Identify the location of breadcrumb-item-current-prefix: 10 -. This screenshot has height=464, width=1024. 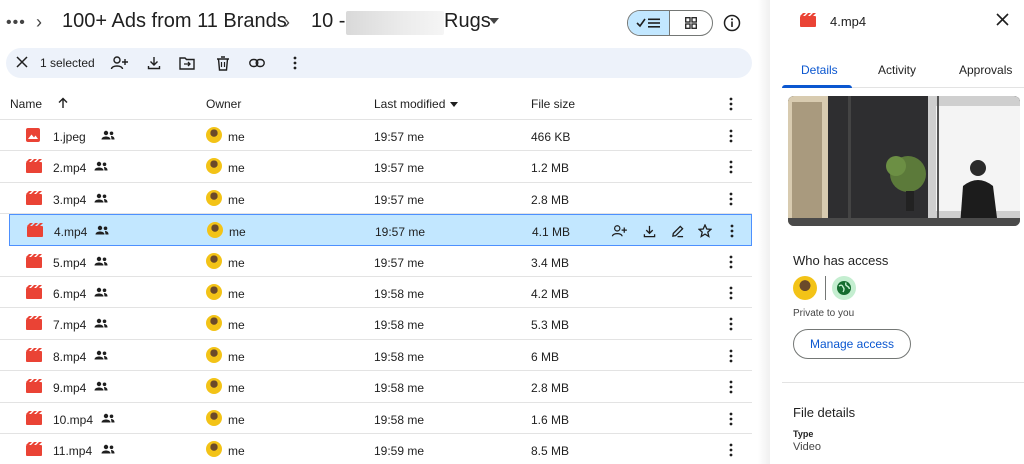
(328, 21).